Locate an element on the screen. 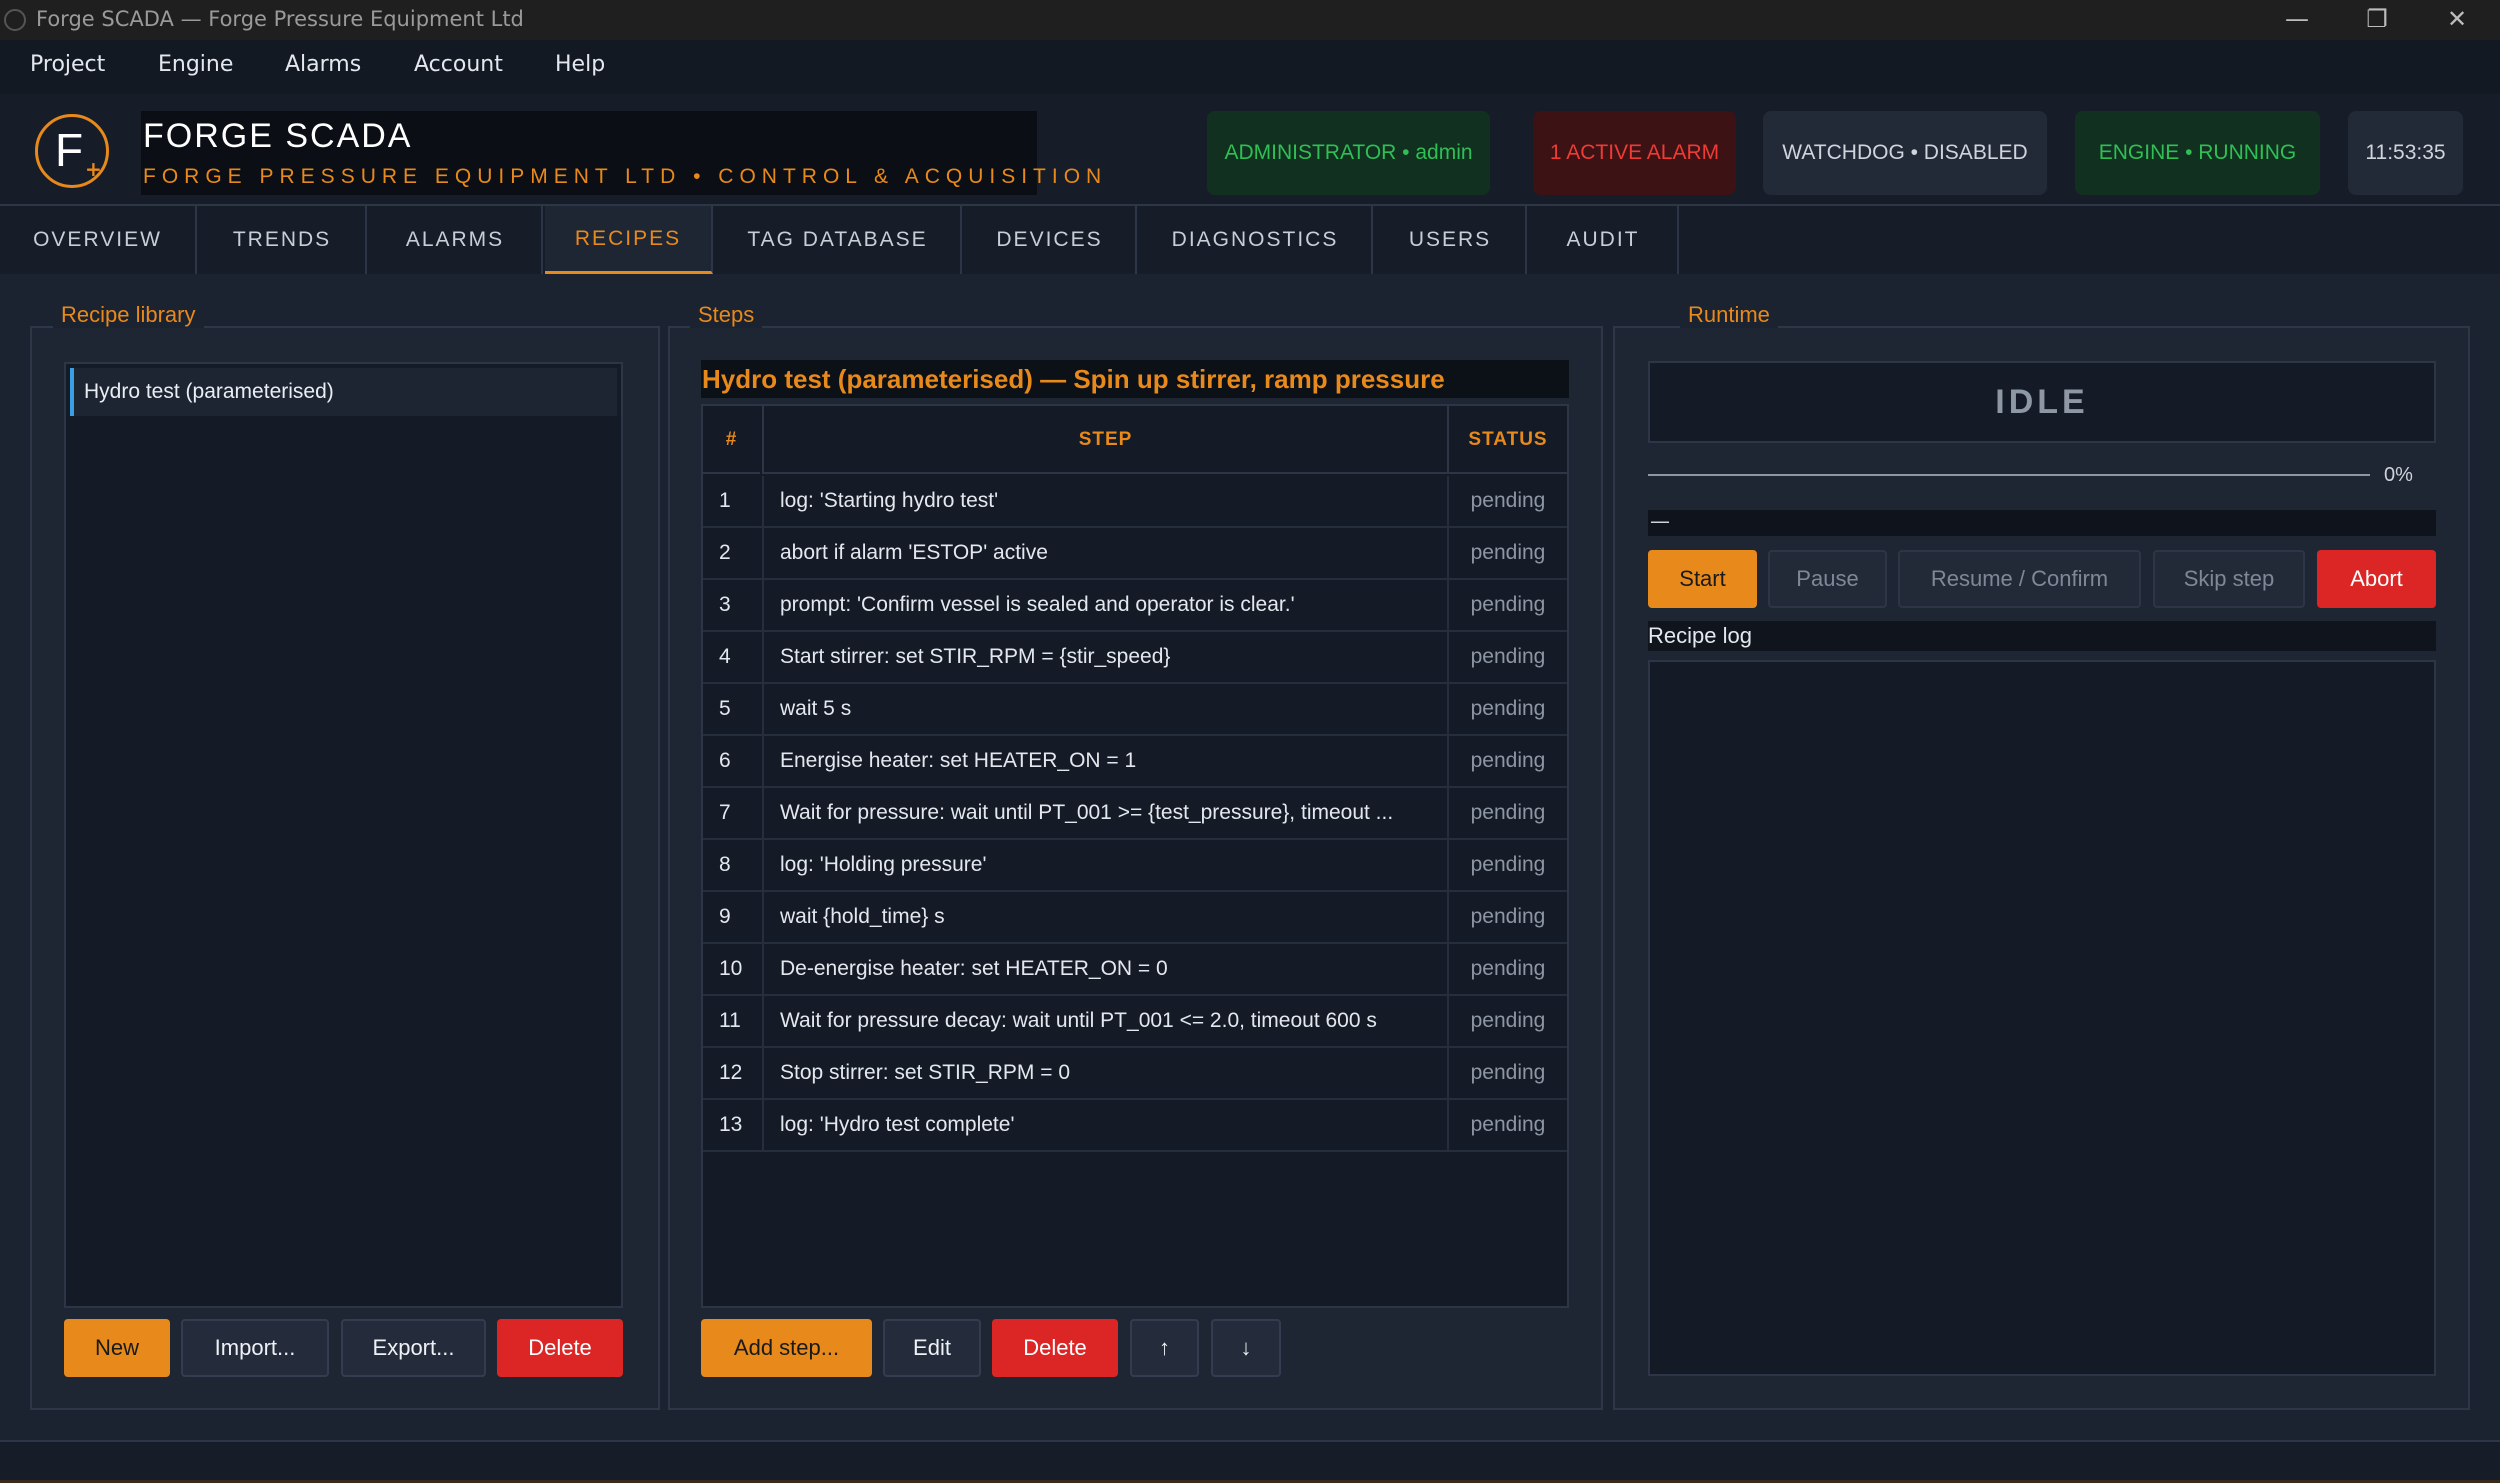 The image size is (2500, 1483). runtime-state-display: IDLE is located at coordinates (2042, 402).